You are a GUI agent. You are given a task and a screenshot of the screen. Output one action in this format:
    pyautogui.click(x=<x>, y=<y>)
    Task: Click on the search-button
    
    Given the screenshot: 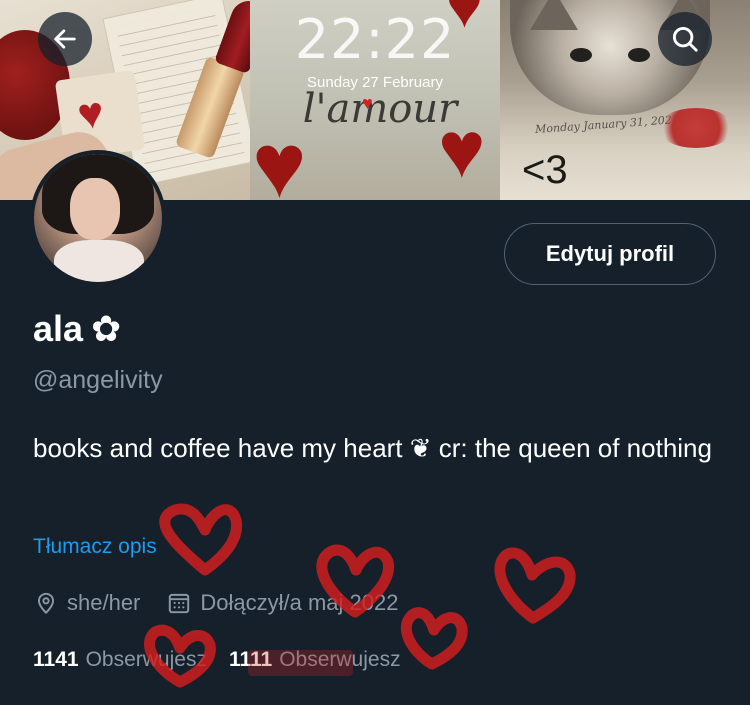 What is the action you would take?
    pyautogui.click(x=685, y=39)
    